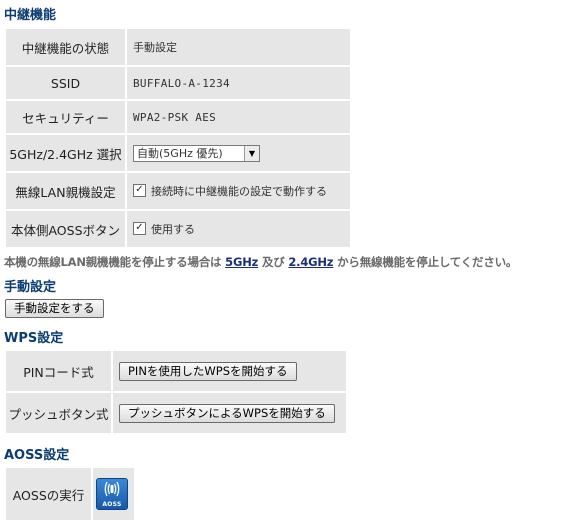 The height and width of the screenshot is (526, 567). I want to click on table-row: 無線LAN親機設定 ✓ 接続時に中継機能の設定で動作する, so click(178, 191).